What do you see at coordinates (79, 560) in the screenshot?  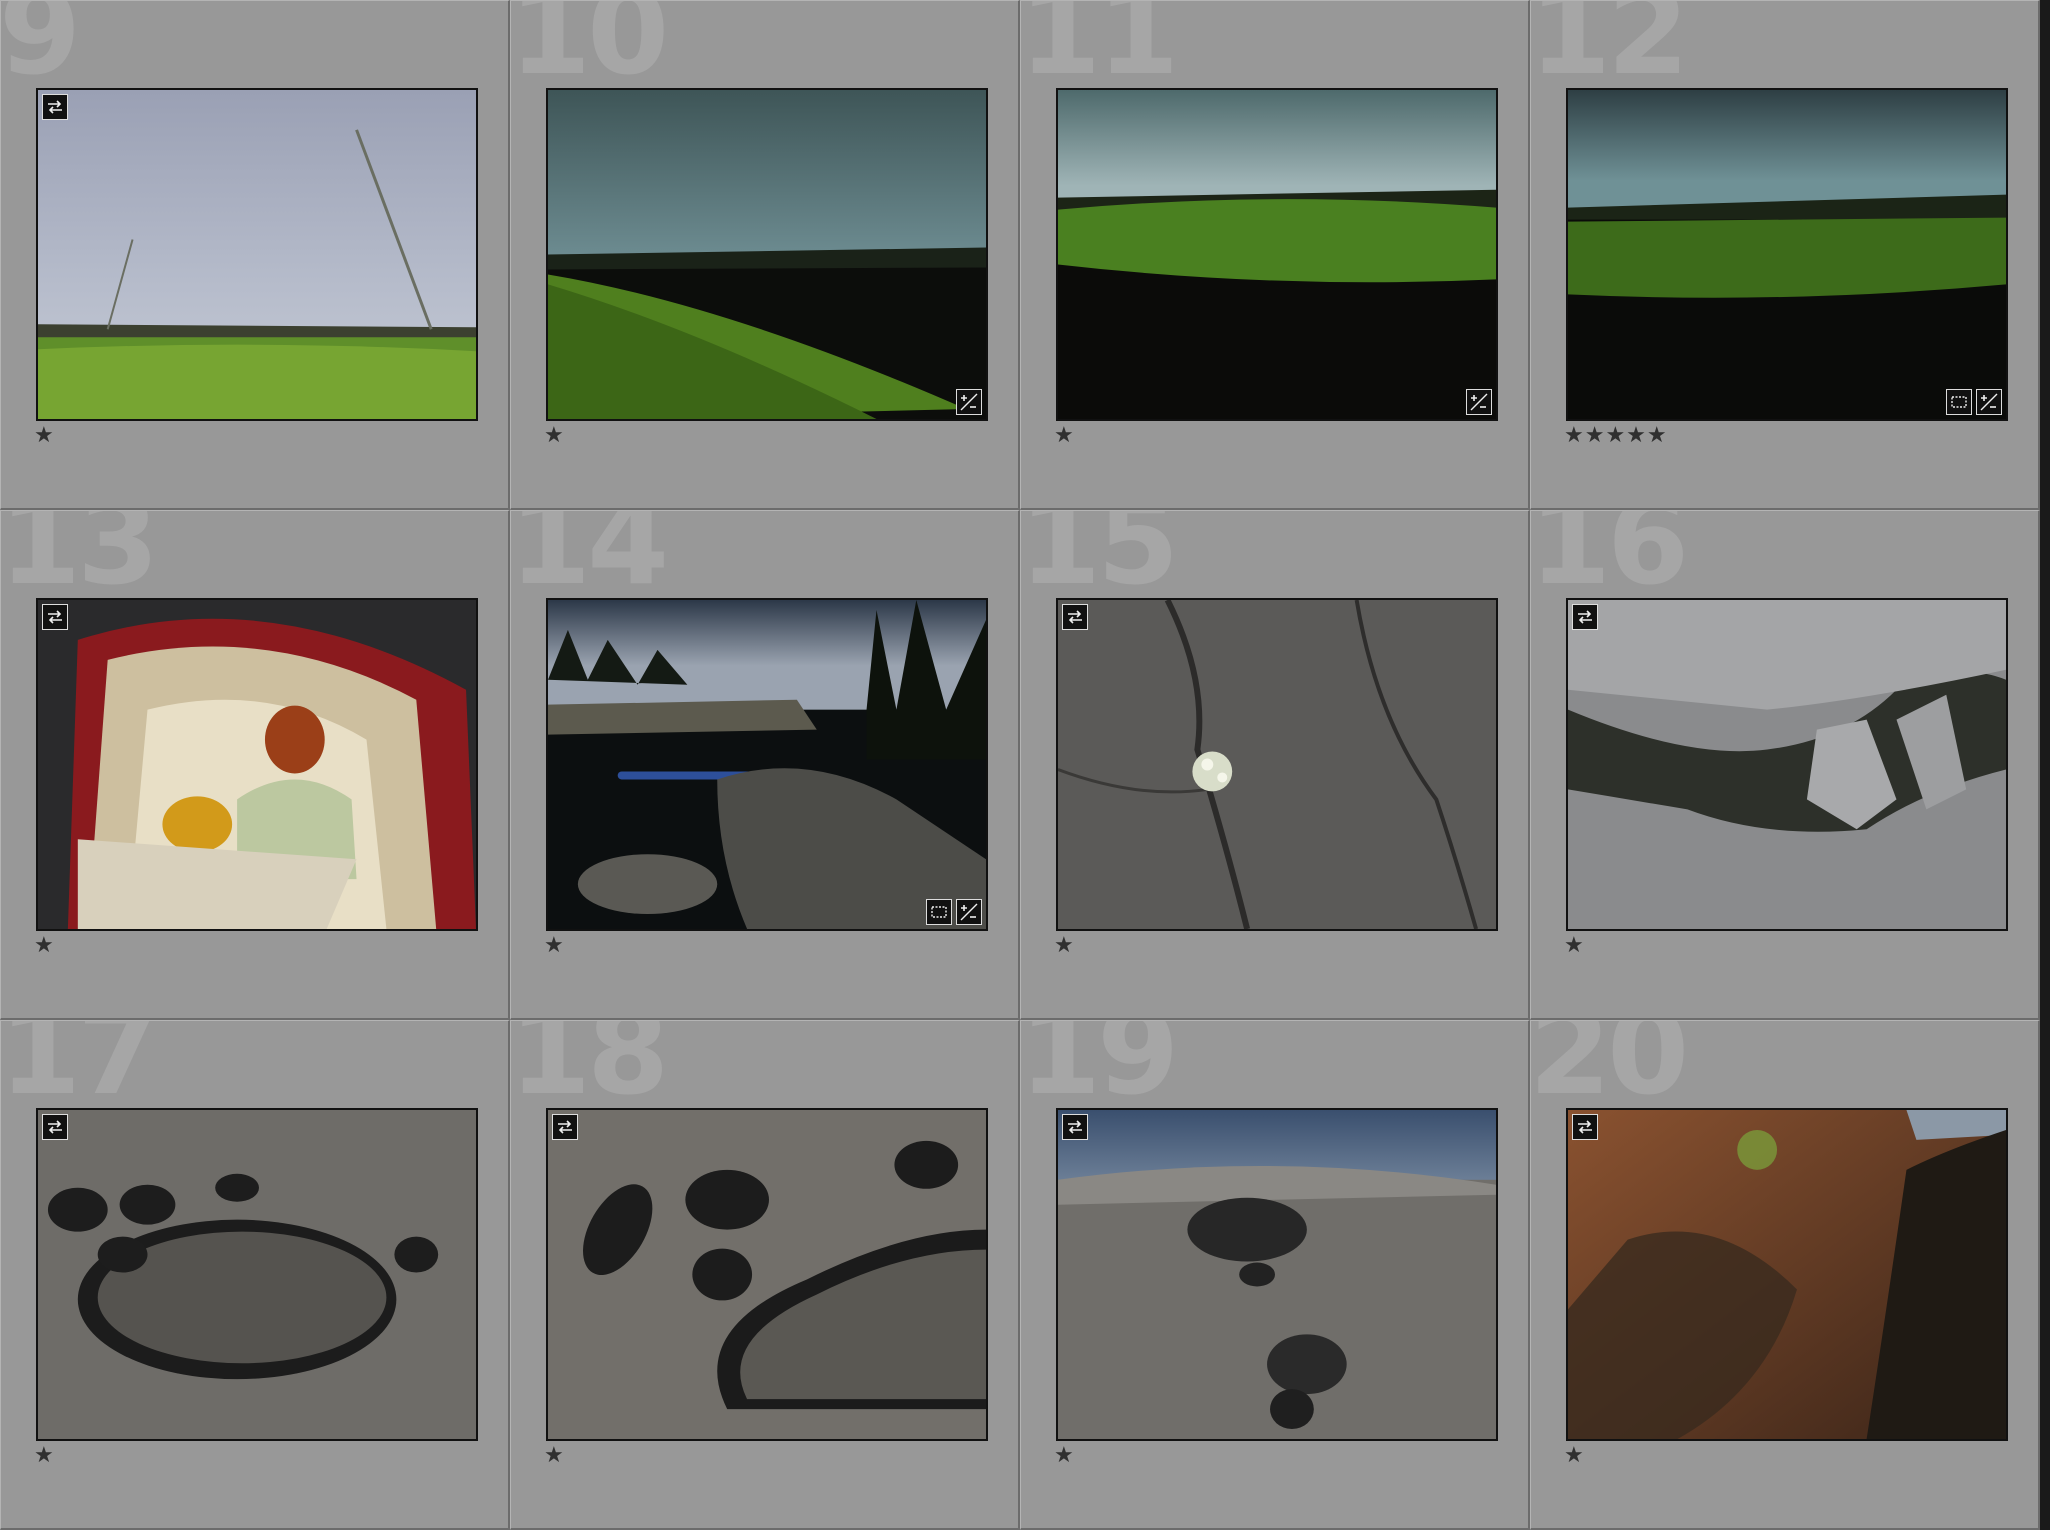 I see `cell-index-number: 13` at bounding box center [79, 560].